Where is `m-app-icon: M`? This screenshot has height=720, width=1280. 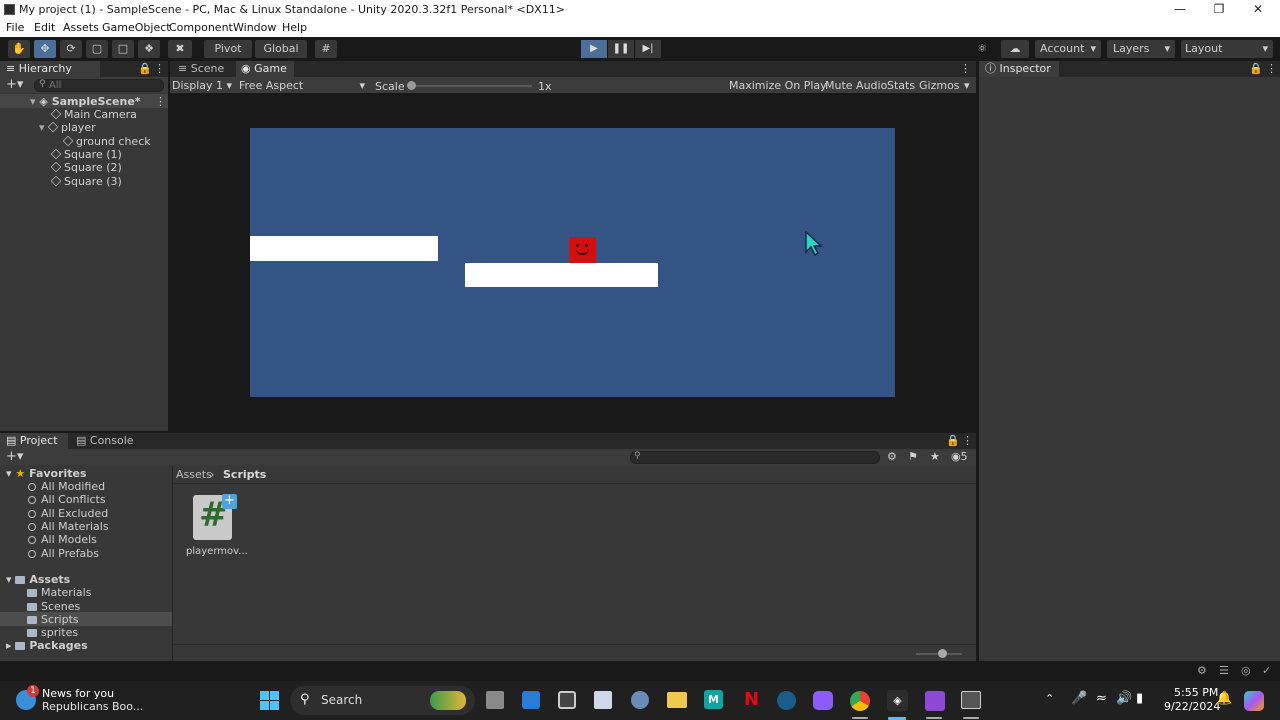 m-app-icon: M is located at coordinates (713, 699).